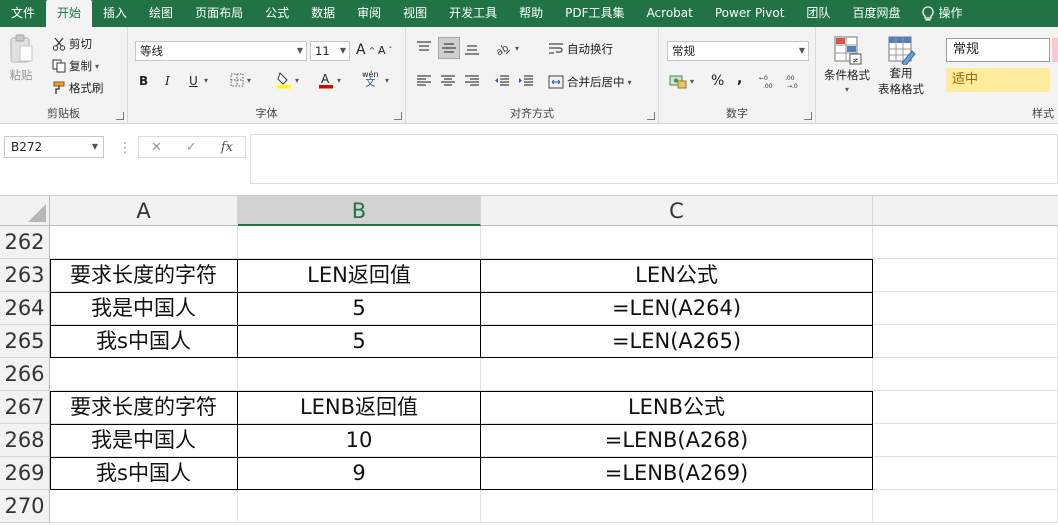  What do you see at coordinates (25, 374) in the screenshot?
I see `row-header: 266` at bounding box center [25, 374].